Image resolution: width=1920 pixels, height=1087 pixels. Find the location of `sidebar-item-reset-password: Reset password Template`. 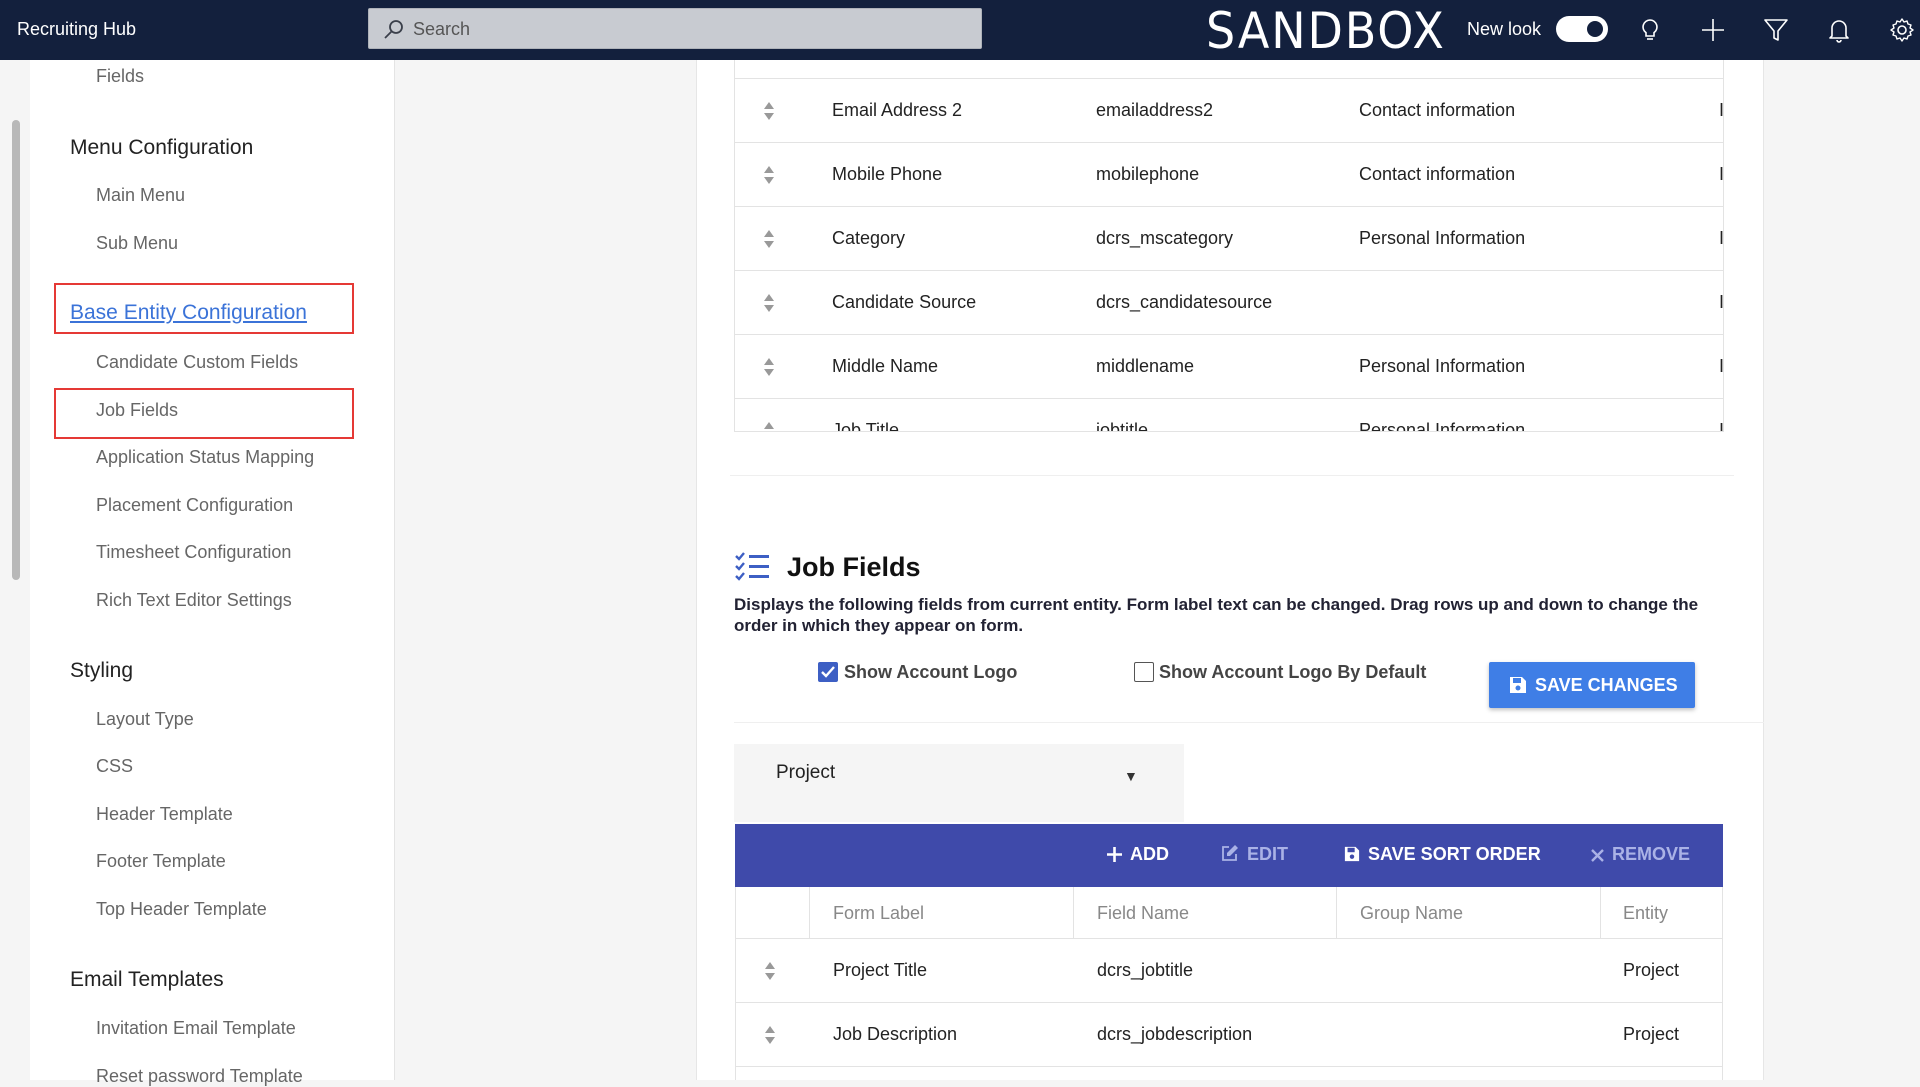

sidebar-item-reset-password: Reset password Template is located at coordinates (199, 1076).